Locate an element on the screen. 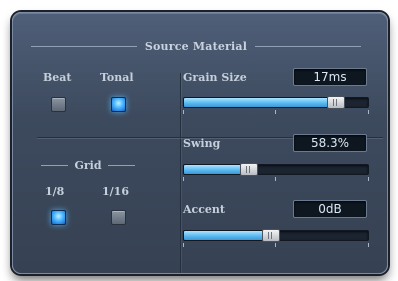 The height and width of the screenshot is (281, 398). grid-rule-left is located at coordinates (55, 165).